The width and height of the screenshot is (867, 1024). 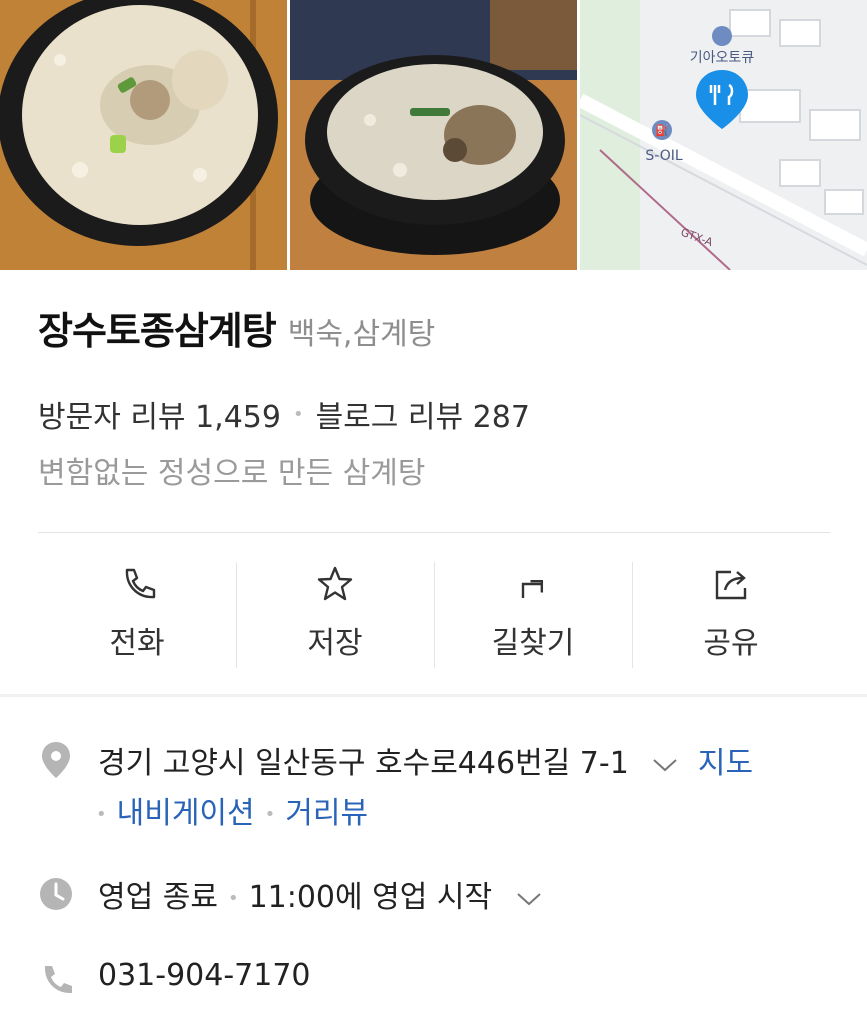 I want to click on action-bar: 전화 저장 길찾기 공유, so click(x=434, y=612).